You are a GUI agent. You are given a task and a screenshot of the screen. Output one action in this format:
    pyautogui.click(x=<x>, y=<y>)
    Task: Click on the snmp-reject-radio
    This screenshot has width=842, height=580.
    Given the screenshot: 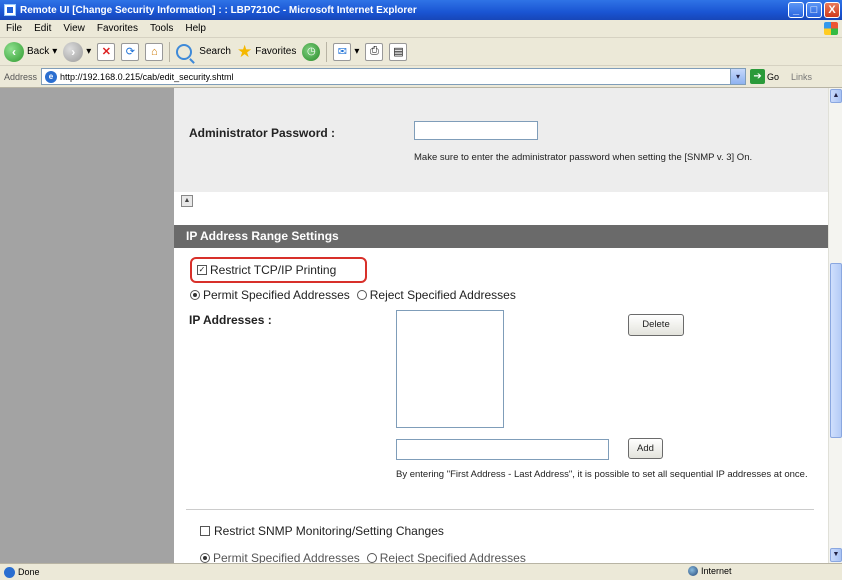 What is the action you would take?
    pyautogui.click(x=371, y=558)
    